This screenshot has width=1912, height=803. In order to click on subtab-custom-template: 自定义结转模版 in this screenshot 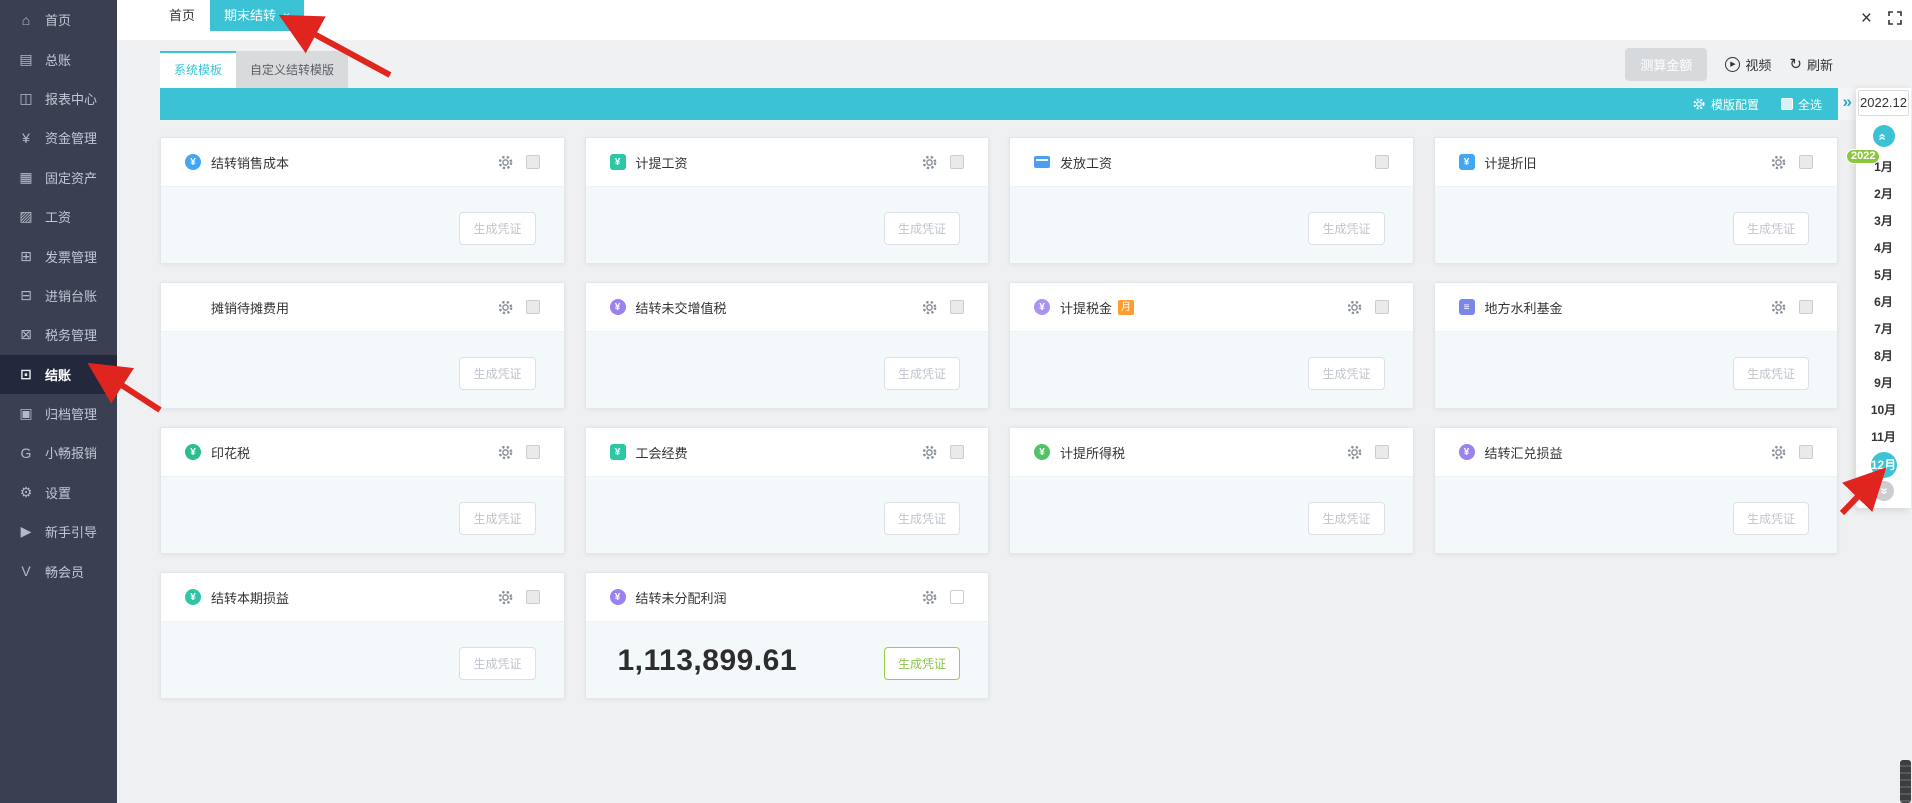, I will do `click(292, 69)`.